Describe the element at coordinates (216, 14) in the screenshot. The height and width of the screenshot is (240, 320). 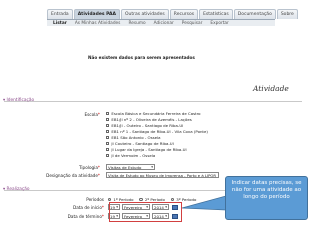
I see `tab-estatisticas: Estatísticas` at that location.